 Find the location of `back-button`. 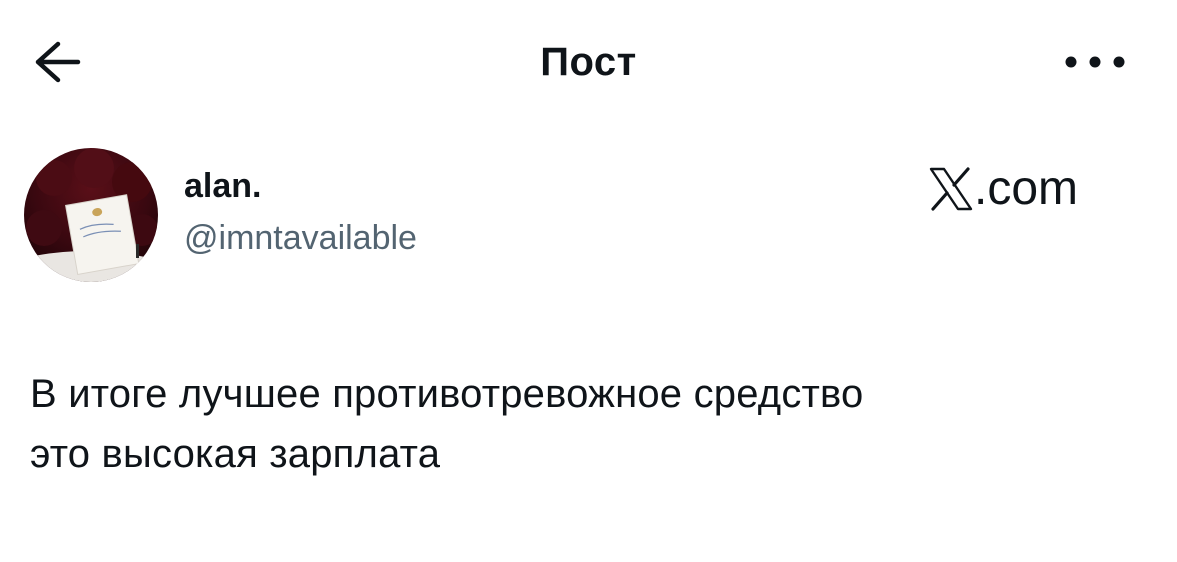

back-button is located at coordinates (56, 62).